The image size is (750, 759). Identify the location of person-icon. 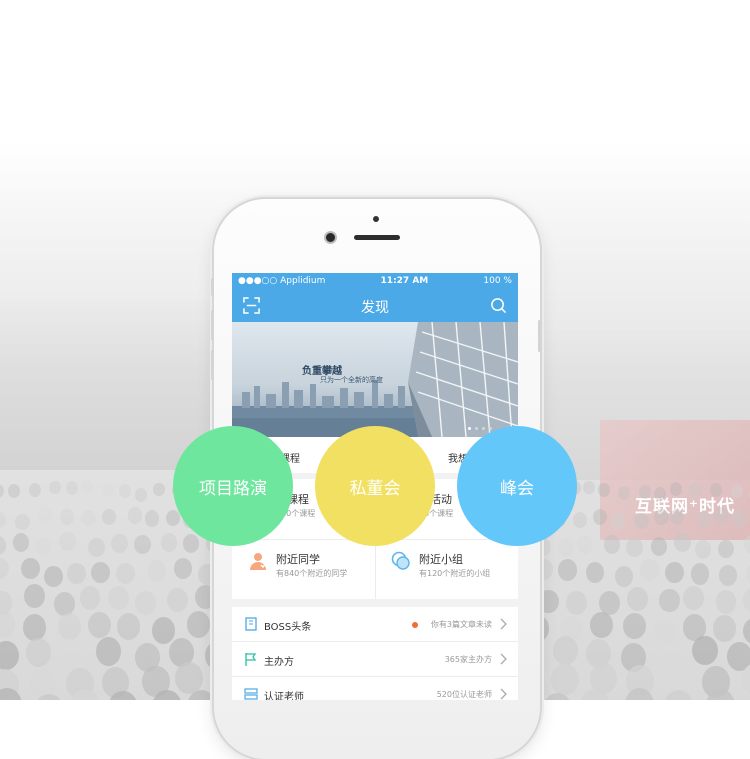
(258, 561).